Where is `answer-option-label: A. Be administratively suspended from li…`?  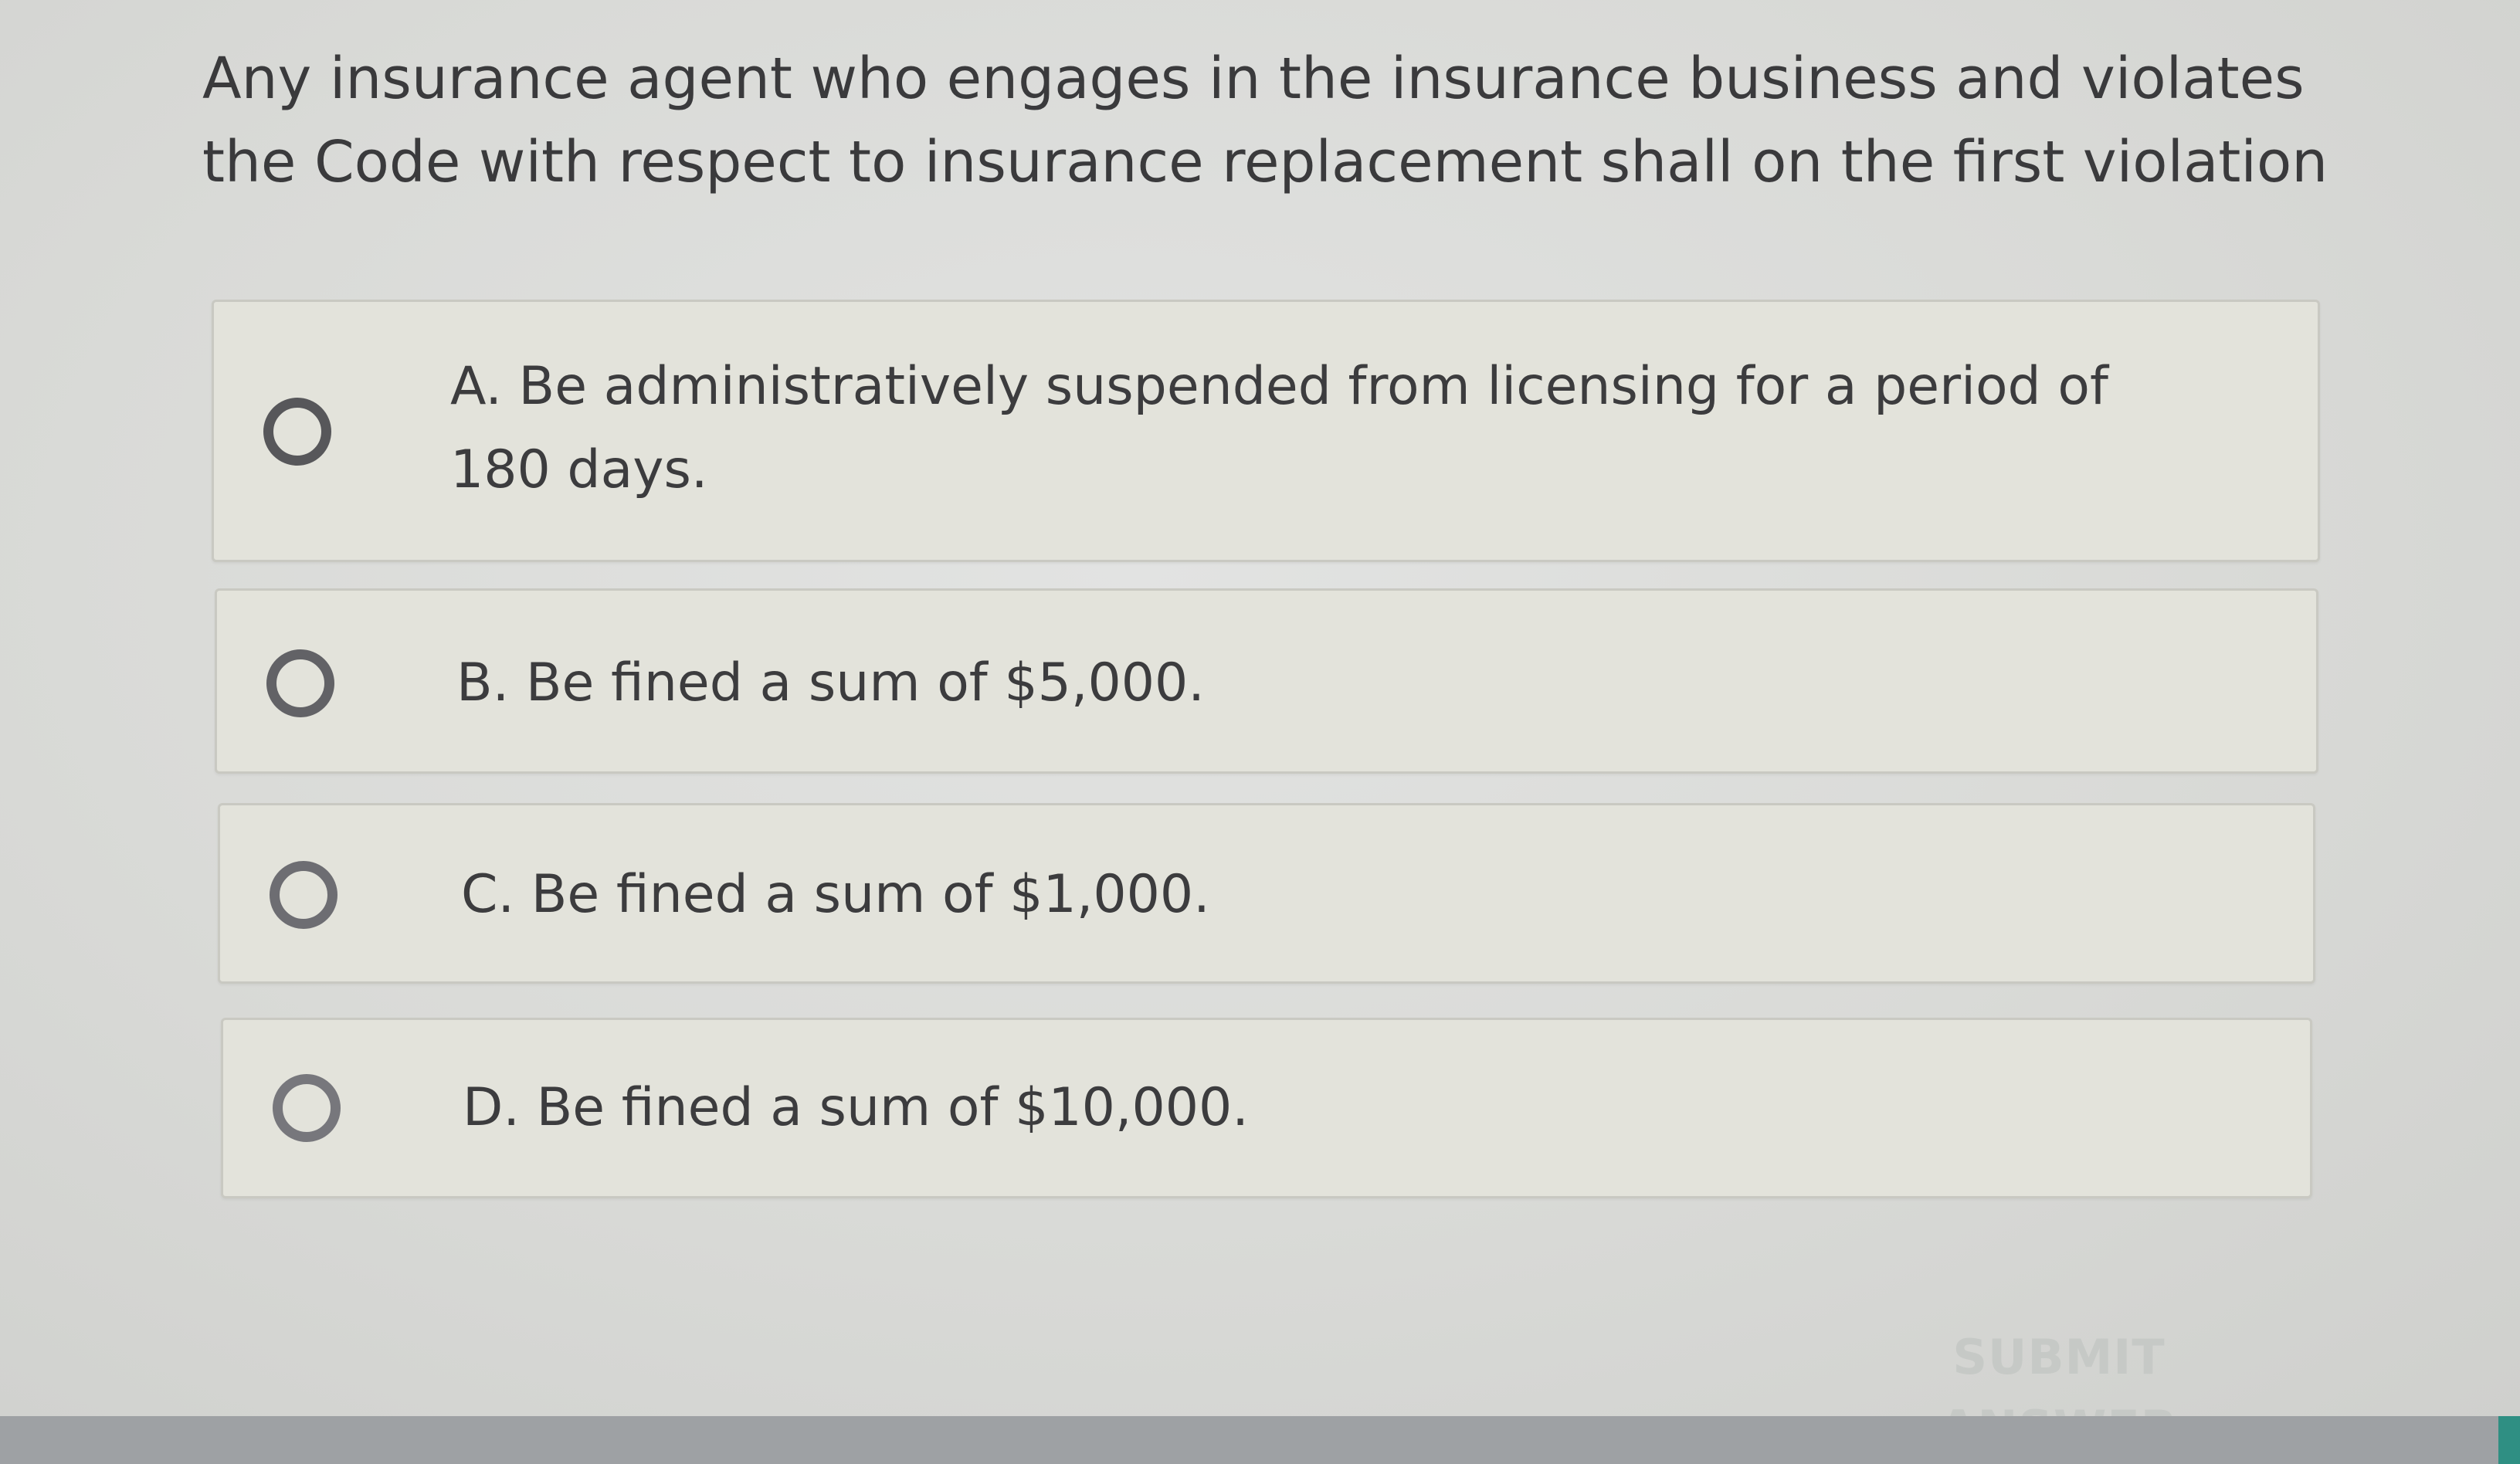 answer-option-label: A. Be administratively suspended from li… is located at coordinates (1279, 428).